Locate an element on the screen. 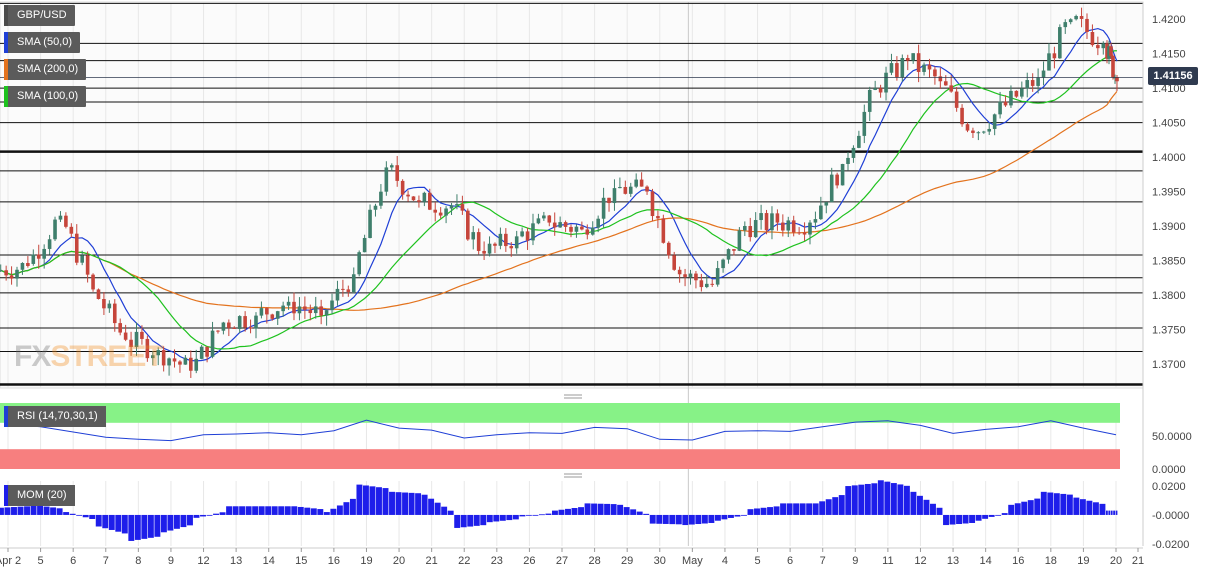 This screenshot has height=579, width=1217. price-axis-label: 1.4050 is located at coordinates (1169, 124).